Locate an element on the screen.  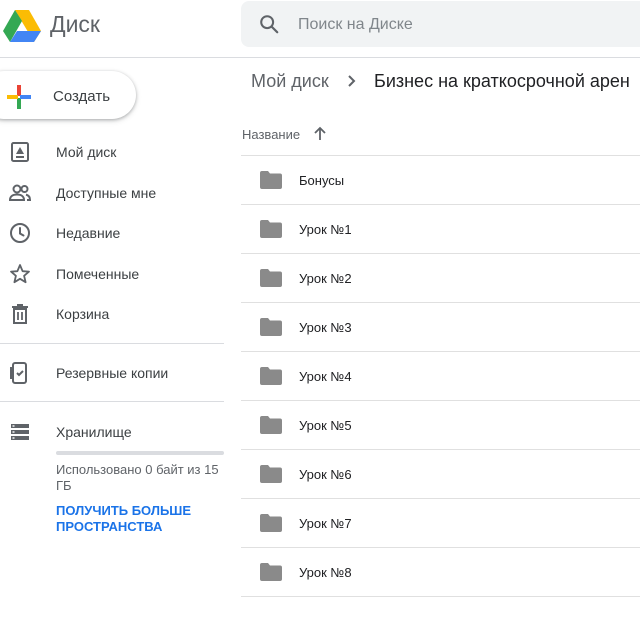
sidebar-item-shared: Доступные мне is located at coordinates (114, 193).